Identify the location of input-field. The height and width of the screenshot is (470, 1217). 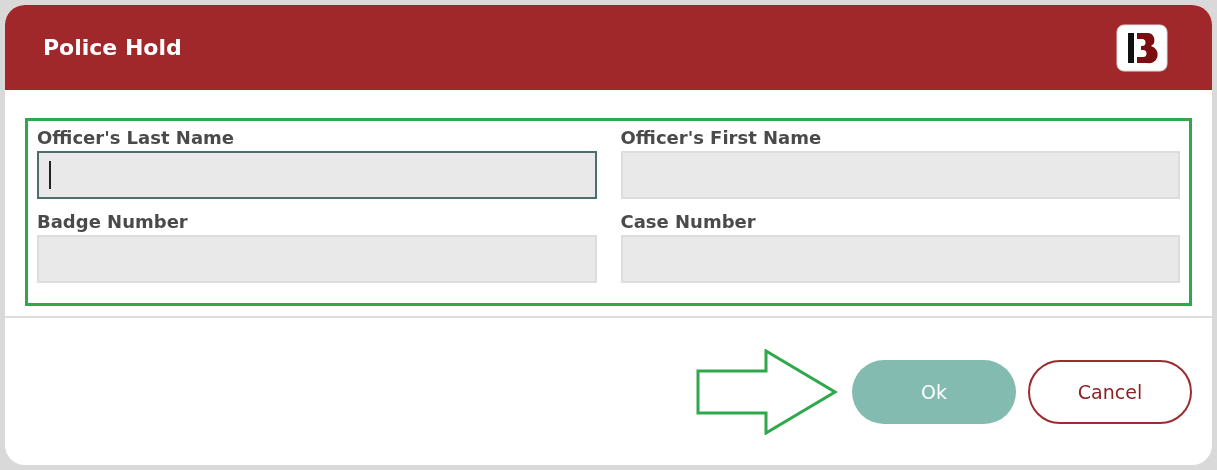
(317, 175).